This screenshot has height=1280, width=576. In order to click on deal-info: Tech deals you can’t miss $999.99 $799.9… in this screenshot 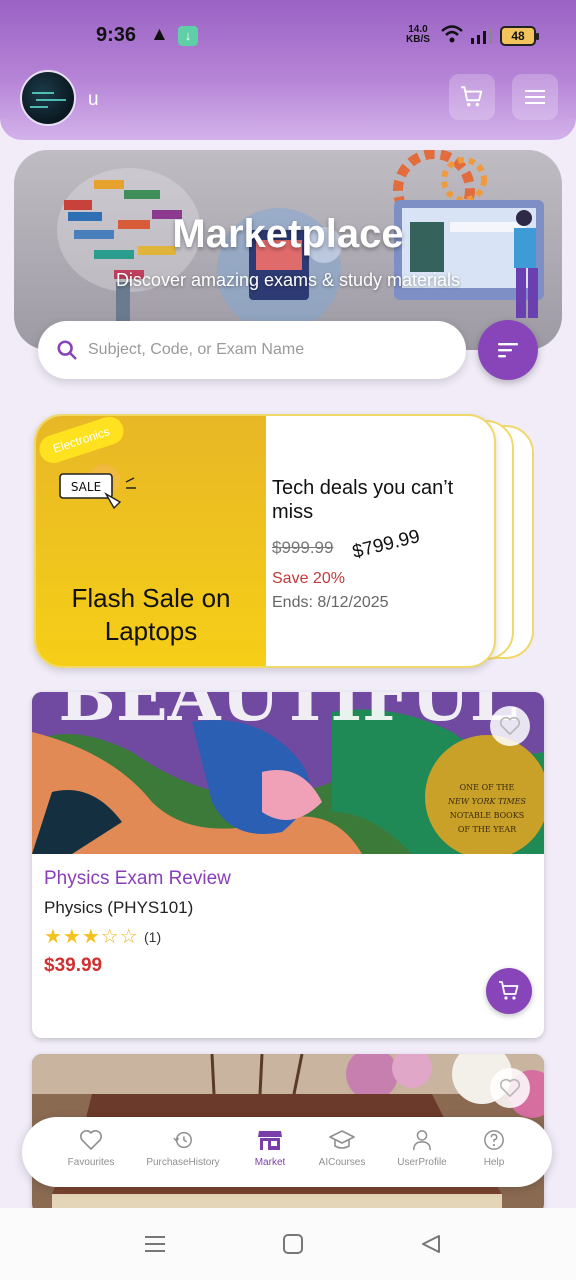, I will do `click(380, 543)`.